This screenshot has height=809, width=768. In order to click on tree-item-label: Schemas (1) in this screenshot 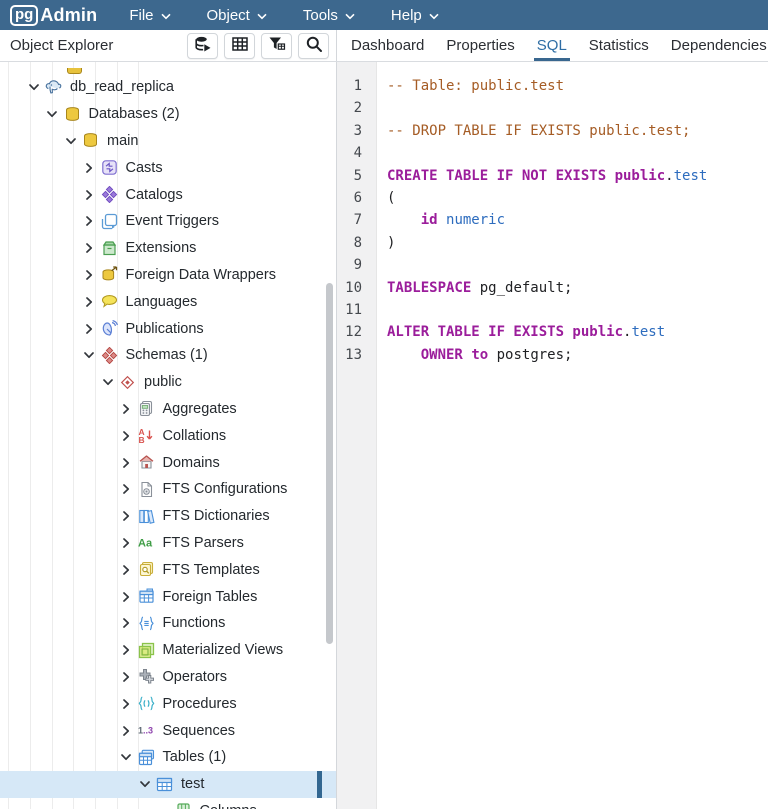, I will do `click(166, 355)`.